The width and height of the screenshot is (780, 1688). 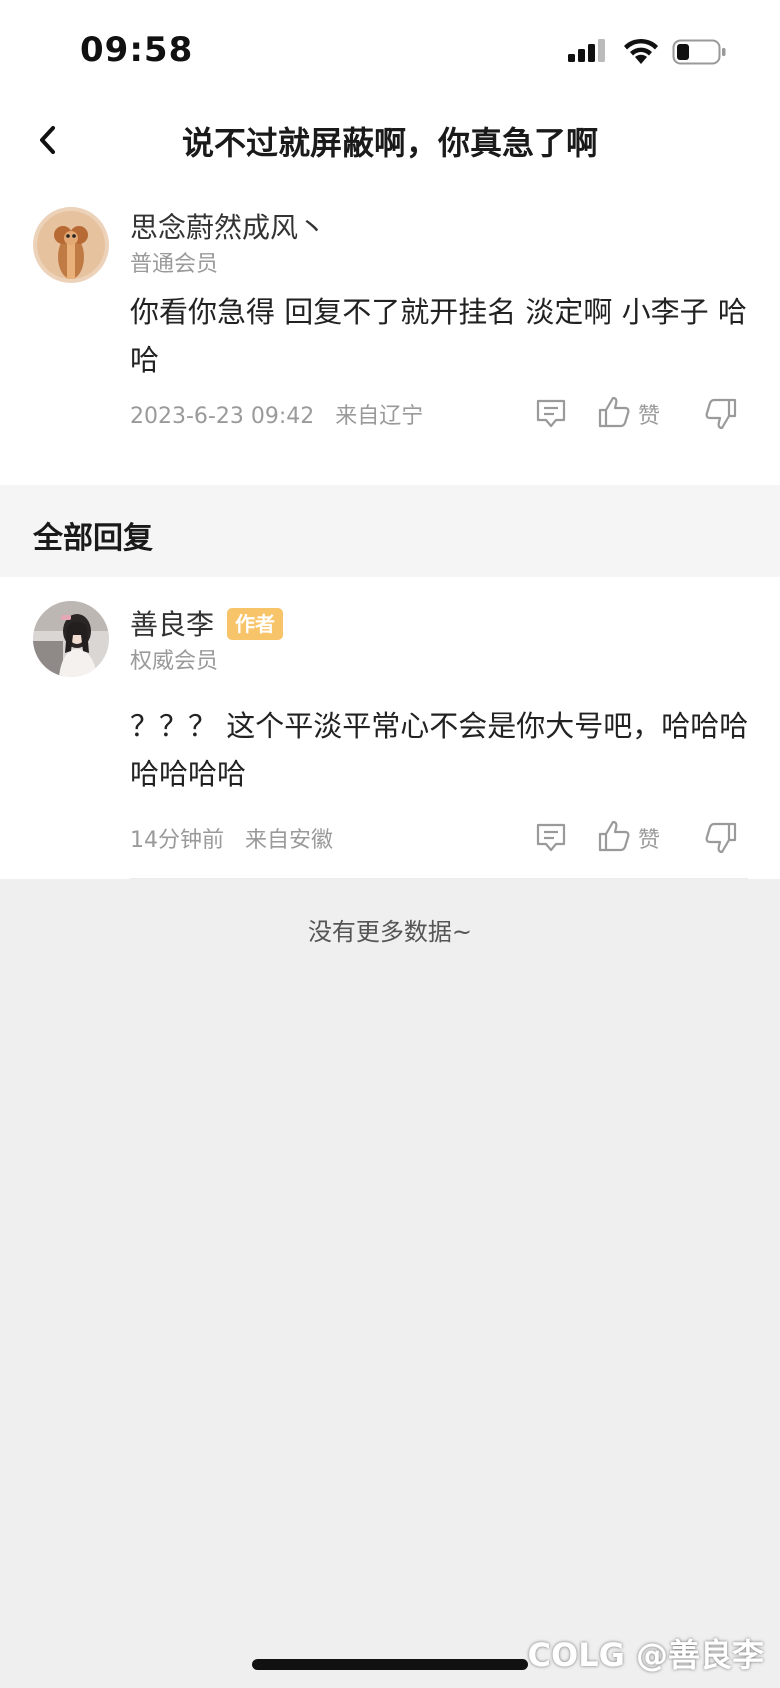 What do you see at coordinates (699, 52) in the screenshot?
I see `battery-icon` at bounding box center [699, 52].